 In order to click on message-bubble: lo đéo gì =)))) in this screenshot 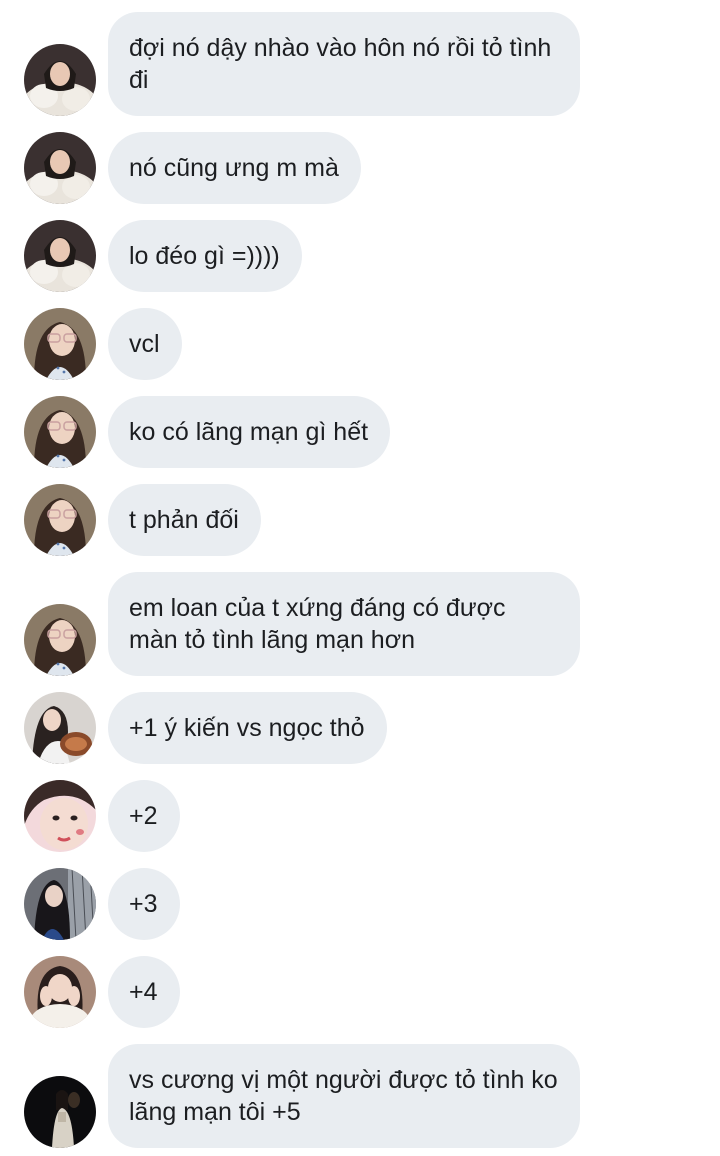, I will do `click(205, 256)`.